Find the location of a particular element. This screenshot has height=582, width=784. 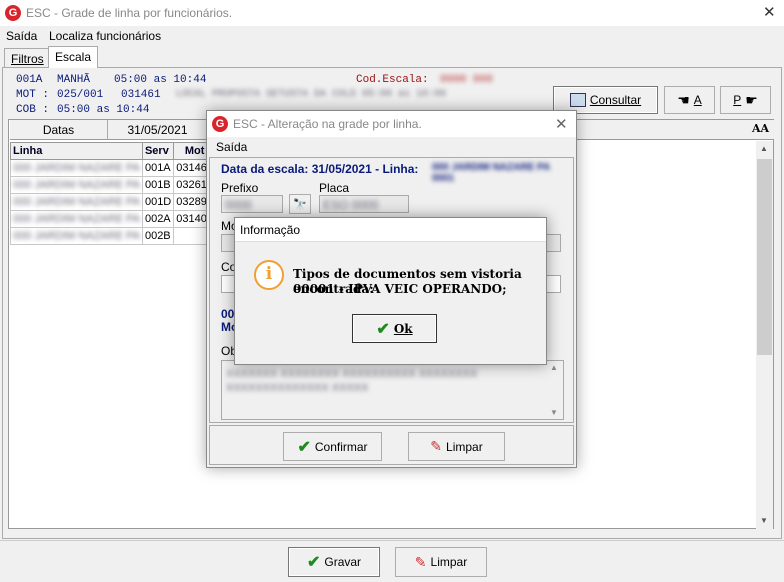

calendar-search-icon is located at coordinates (577, 100).